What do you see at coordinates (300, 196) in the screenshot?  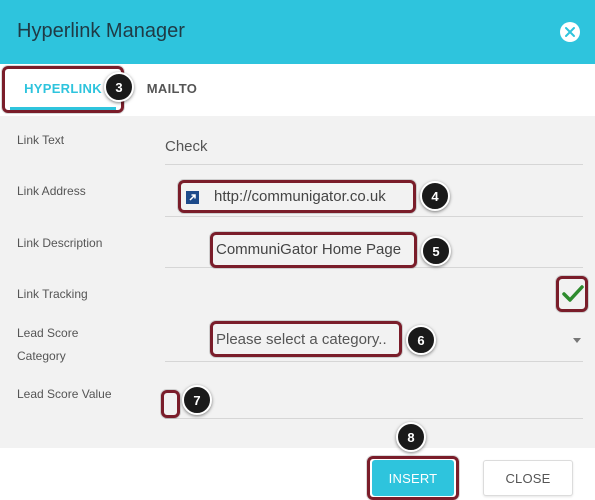 I see `link-address-value: http://communigator.co.uk` at bounding box center [300, 196].